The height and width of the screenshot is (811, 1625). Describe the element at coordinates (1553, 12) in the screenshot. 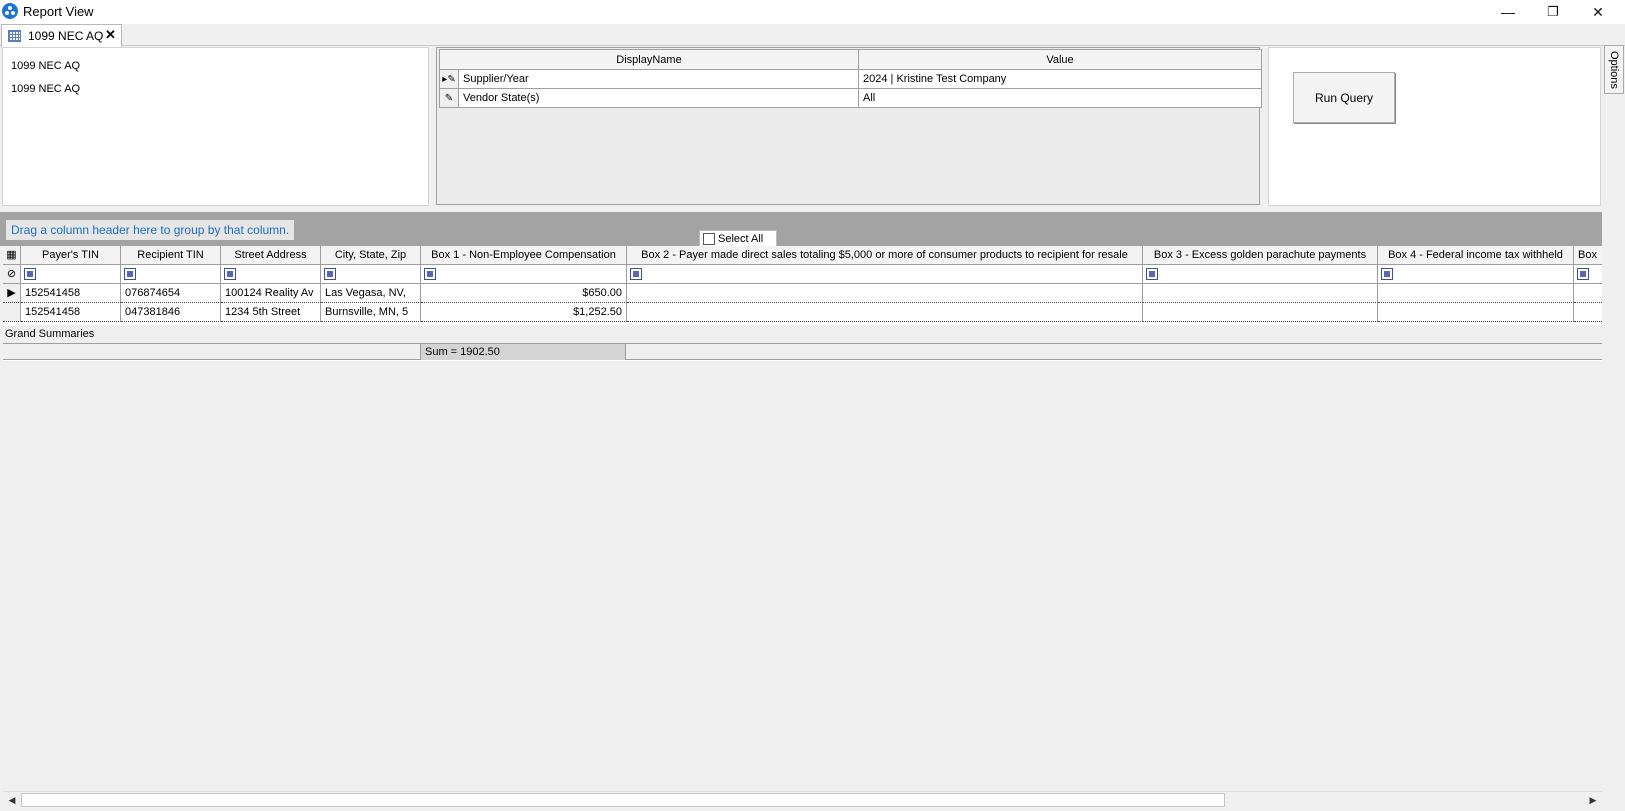

I see `restore-button: ❐` at that location.